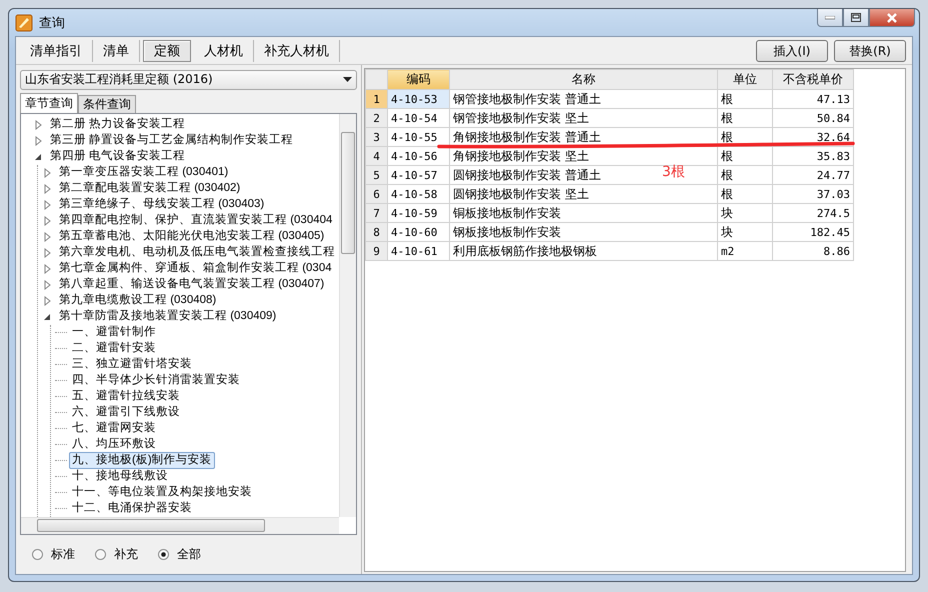 The height and width of the screenshot is (592, 928). Describe the element at coordinates (377, 213) in the screenshot. I see `row-number: 7` at that location.